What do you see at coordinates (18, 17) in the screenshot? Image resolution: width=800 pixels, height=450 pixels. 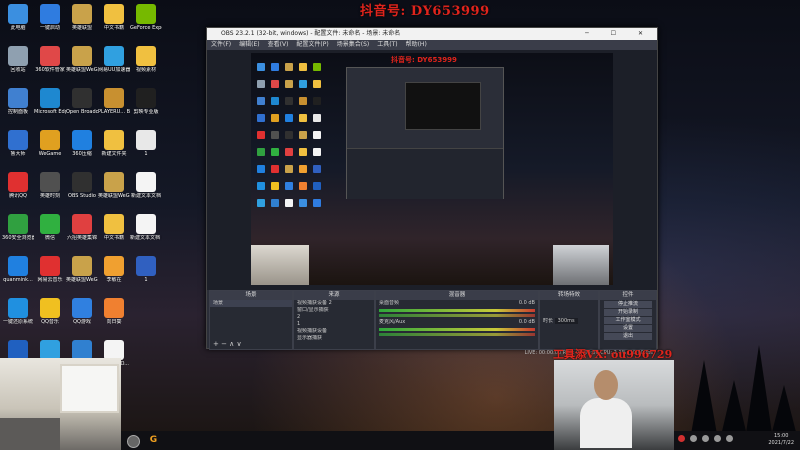 I see `desktop-icon: 此电脑` at bounding box center [18, 17].